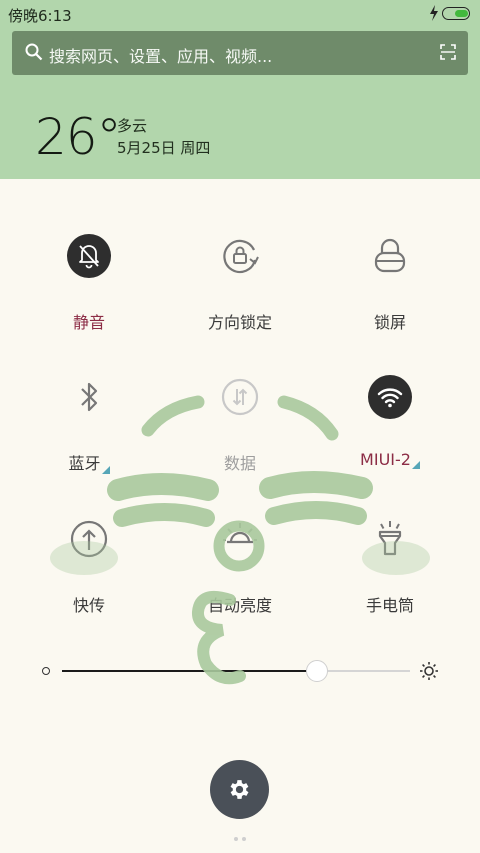  Describe the element at coordinates (89, 283) in the screenshot. I see `tile-silent: 静音` at that location.